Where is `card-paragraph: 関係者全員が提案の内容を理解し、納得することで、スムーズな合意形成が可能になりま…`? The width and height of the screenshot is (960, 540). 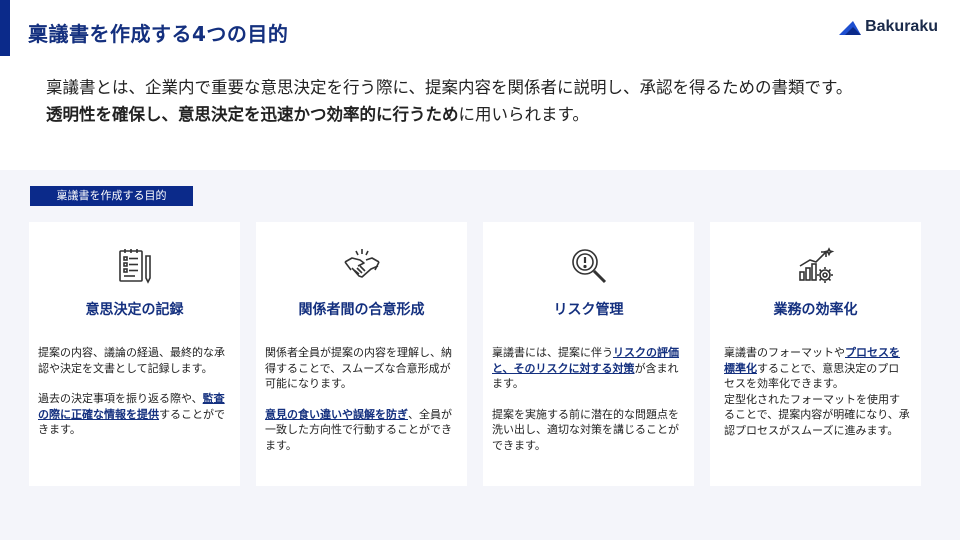
card-paragraph: 関係者全員が提案の内容を理解し、納得することで、スムーズな合意形成が可能になりま… is located at coordinates (358, 368).